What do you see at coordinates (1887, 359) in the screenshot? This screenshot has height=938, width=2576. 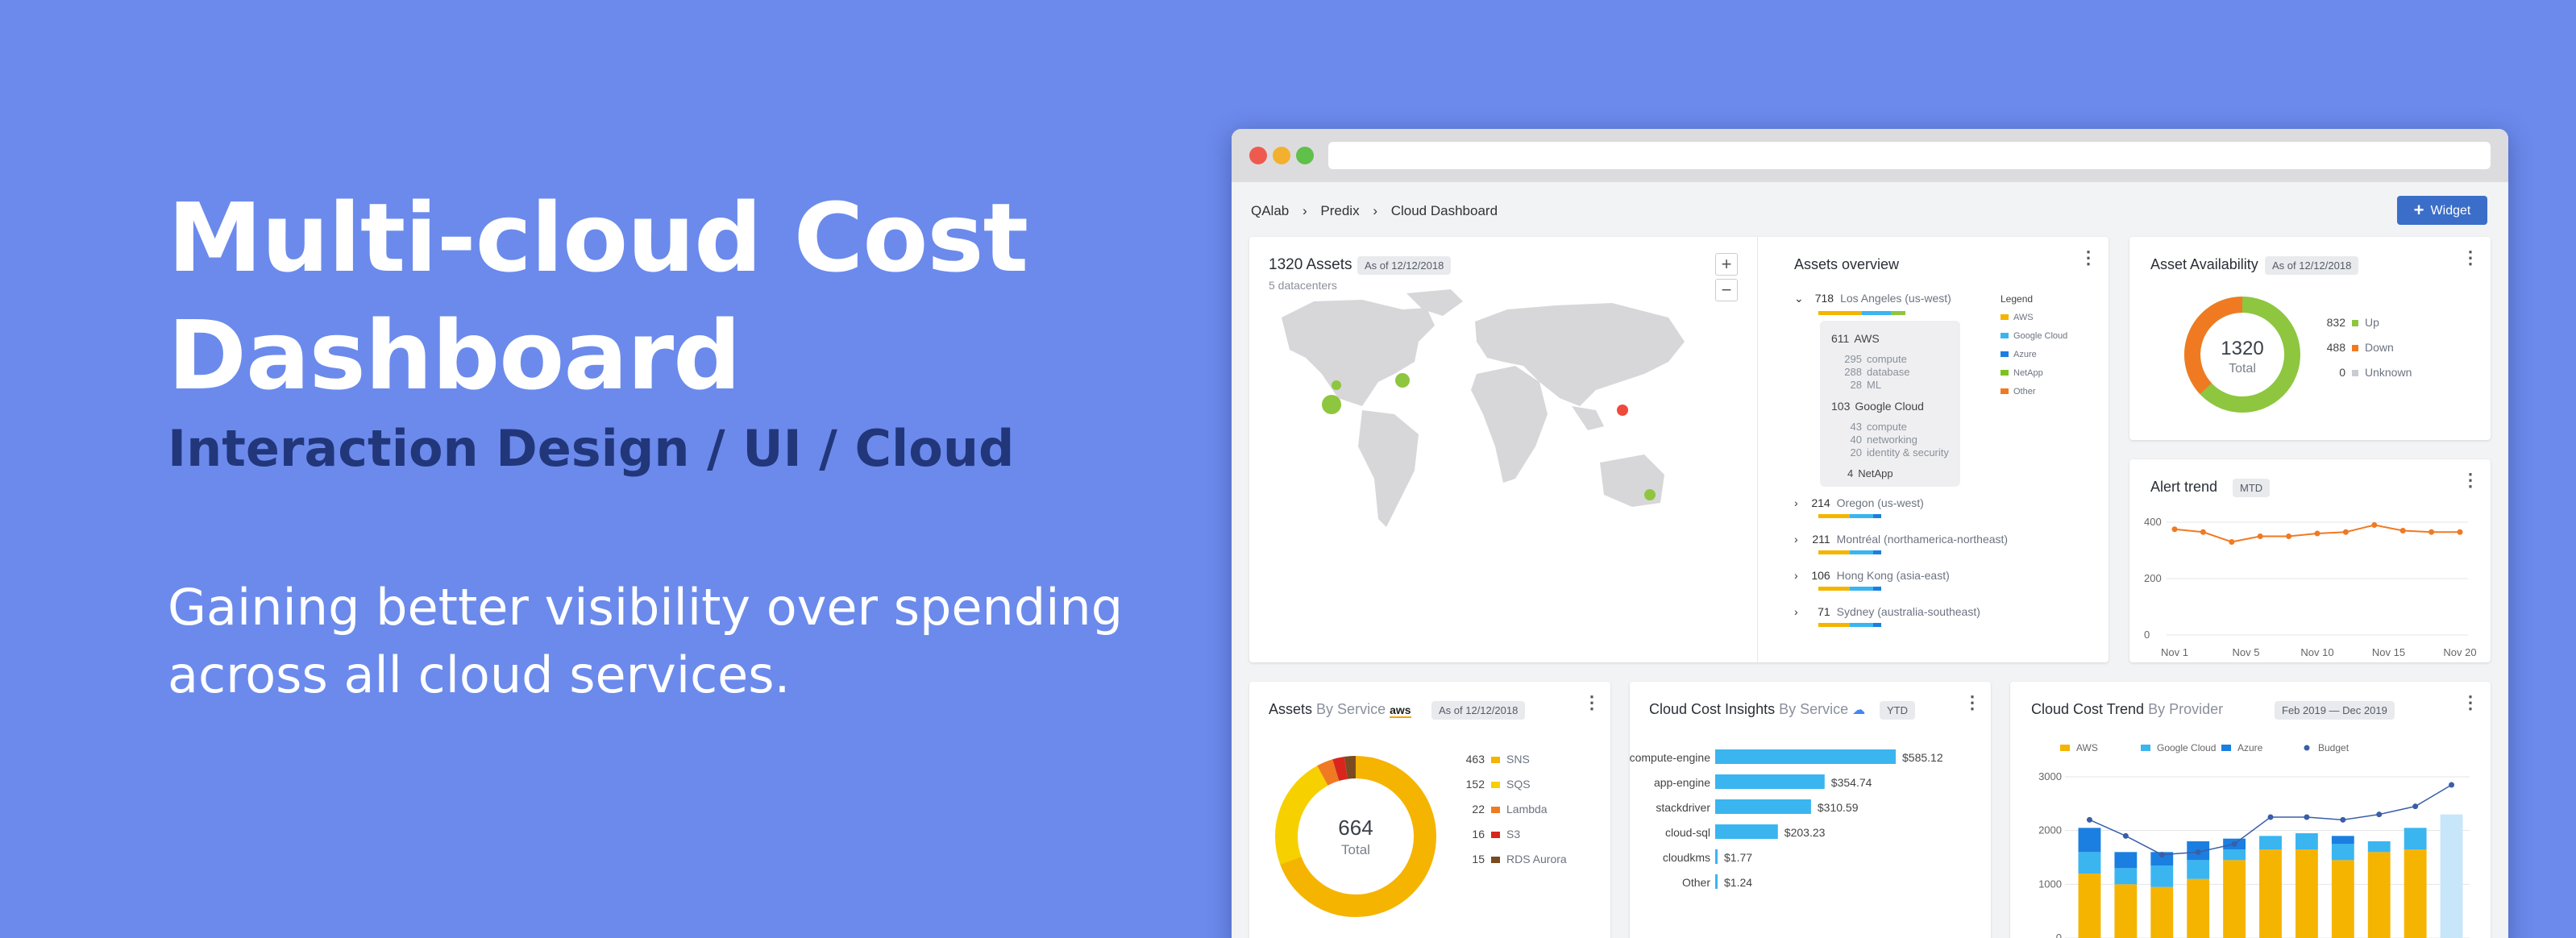 I see `service-name: compute` at bounding box center [1887, 359].